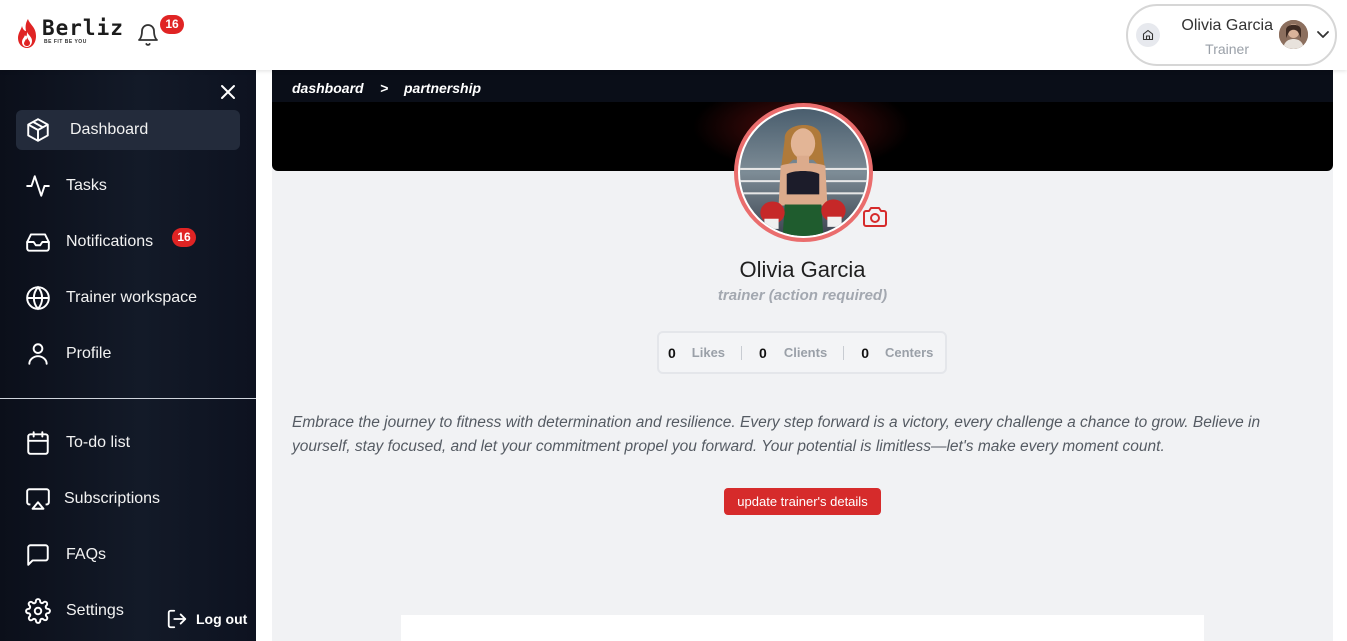 This screenshot has width=1347, height=641. What do you see at coordinates (328, 88) in the screenshot?
I see `breadcrumb-item-dashboard: dashboard` at bounding box center [328, 88].